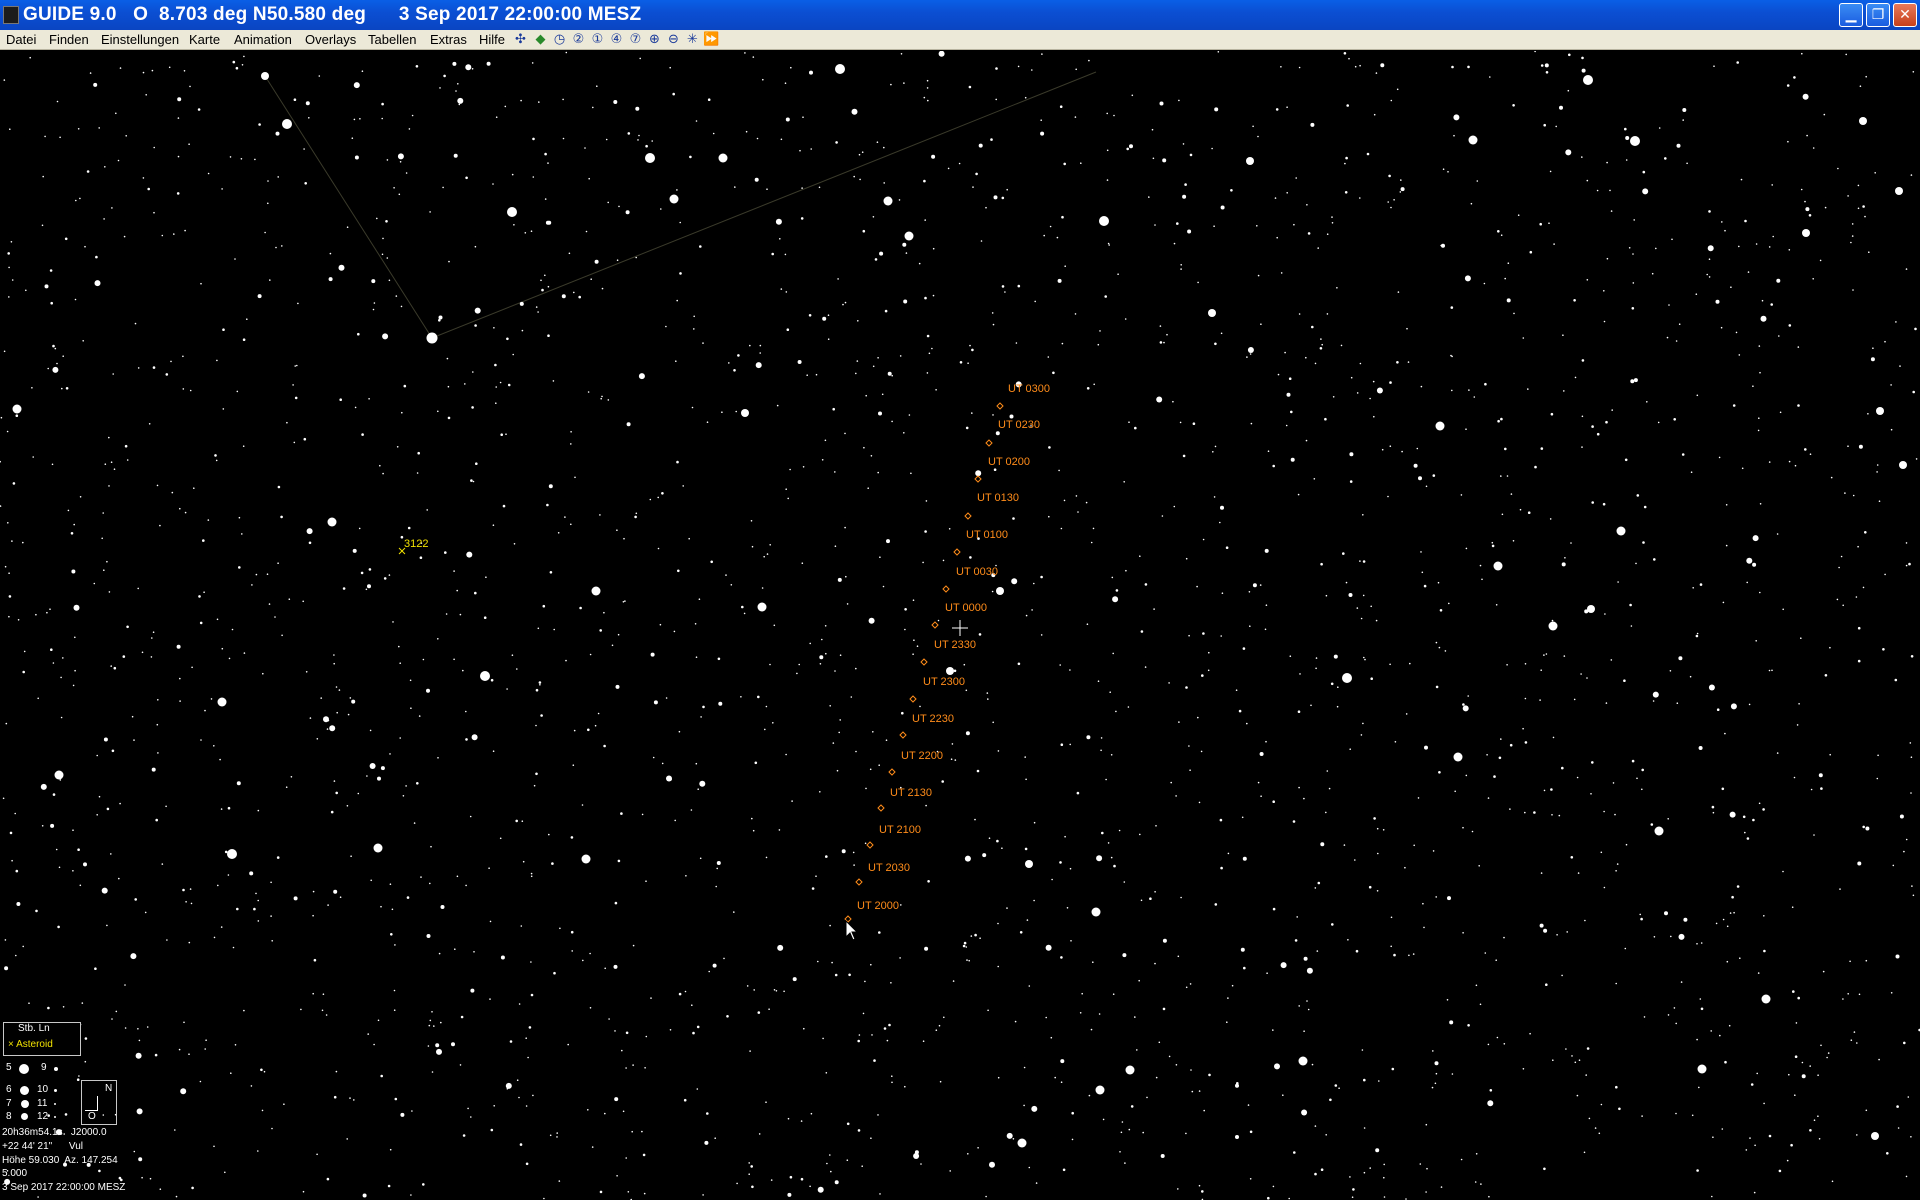 The image size is (1920, 1200). Describe the element at coordinates (616, 39) in the screenshot. I see `toolbar-button-6: ④` at that location.